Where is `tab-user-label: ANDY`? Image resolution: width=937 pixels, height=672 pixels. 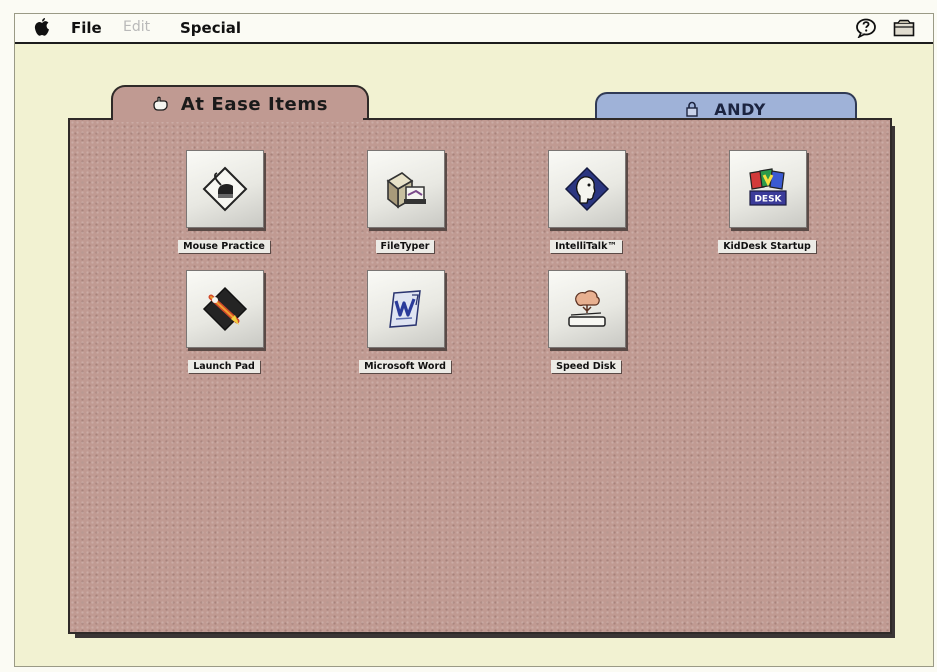 tab-user-label: ANDY is located at coordinates (740, 109).